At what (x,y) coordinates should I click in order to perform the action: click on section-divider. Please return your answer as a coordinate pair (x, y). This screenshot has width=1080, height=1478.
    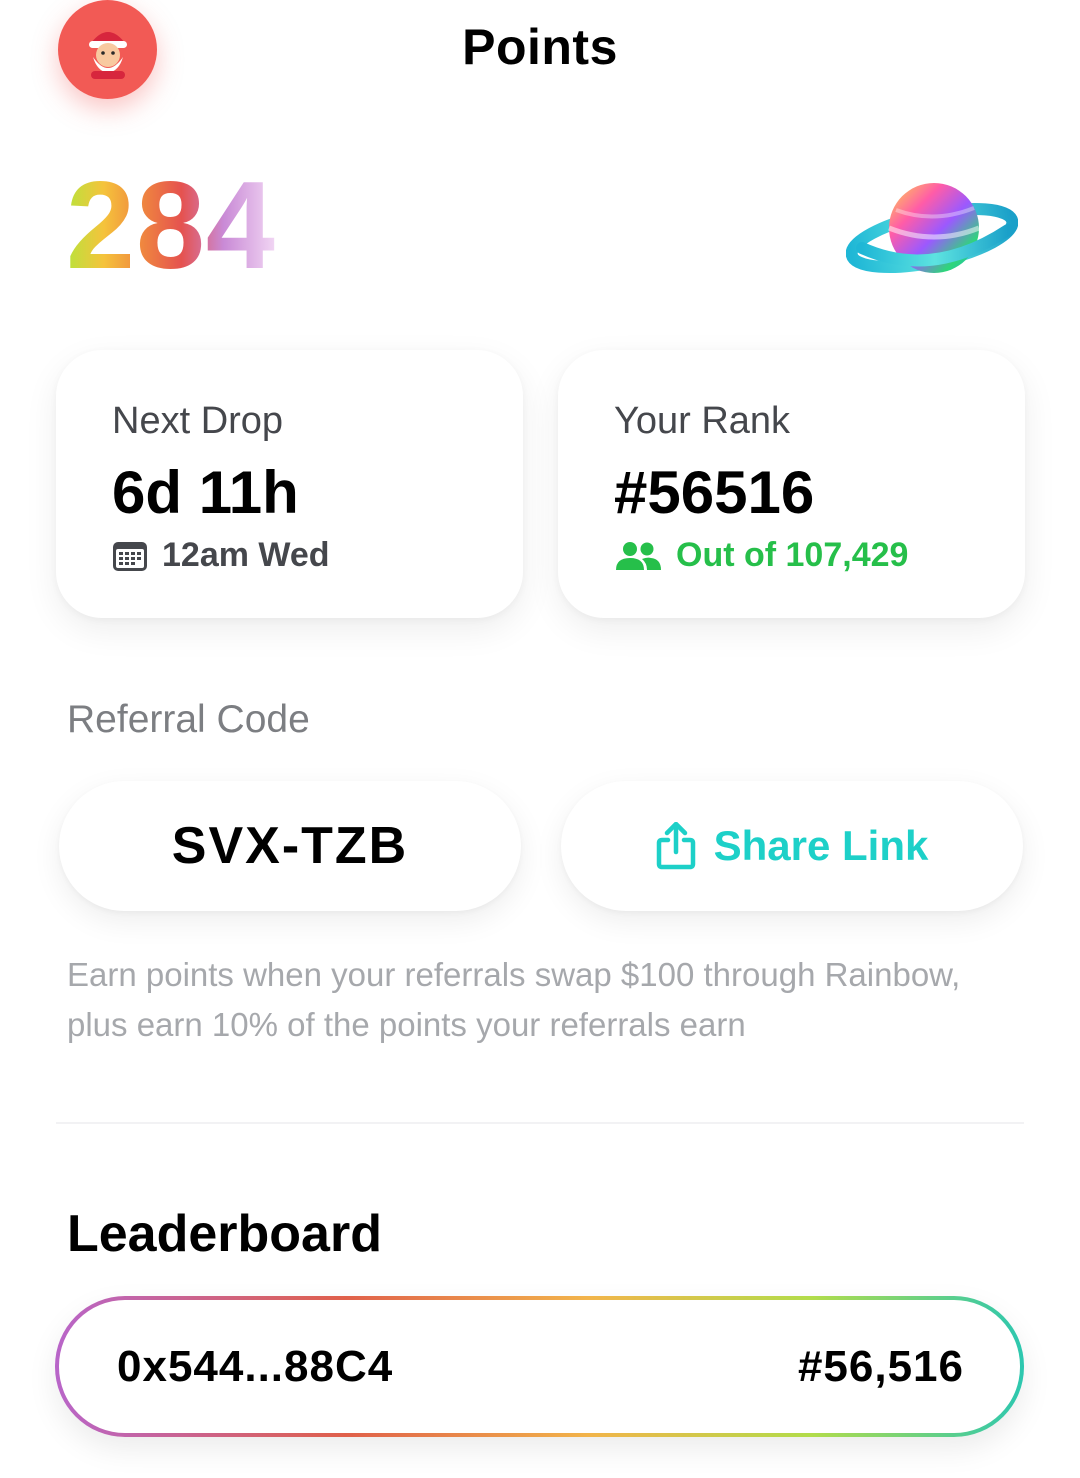
    Looking at the image, I should click on (540, 1123).